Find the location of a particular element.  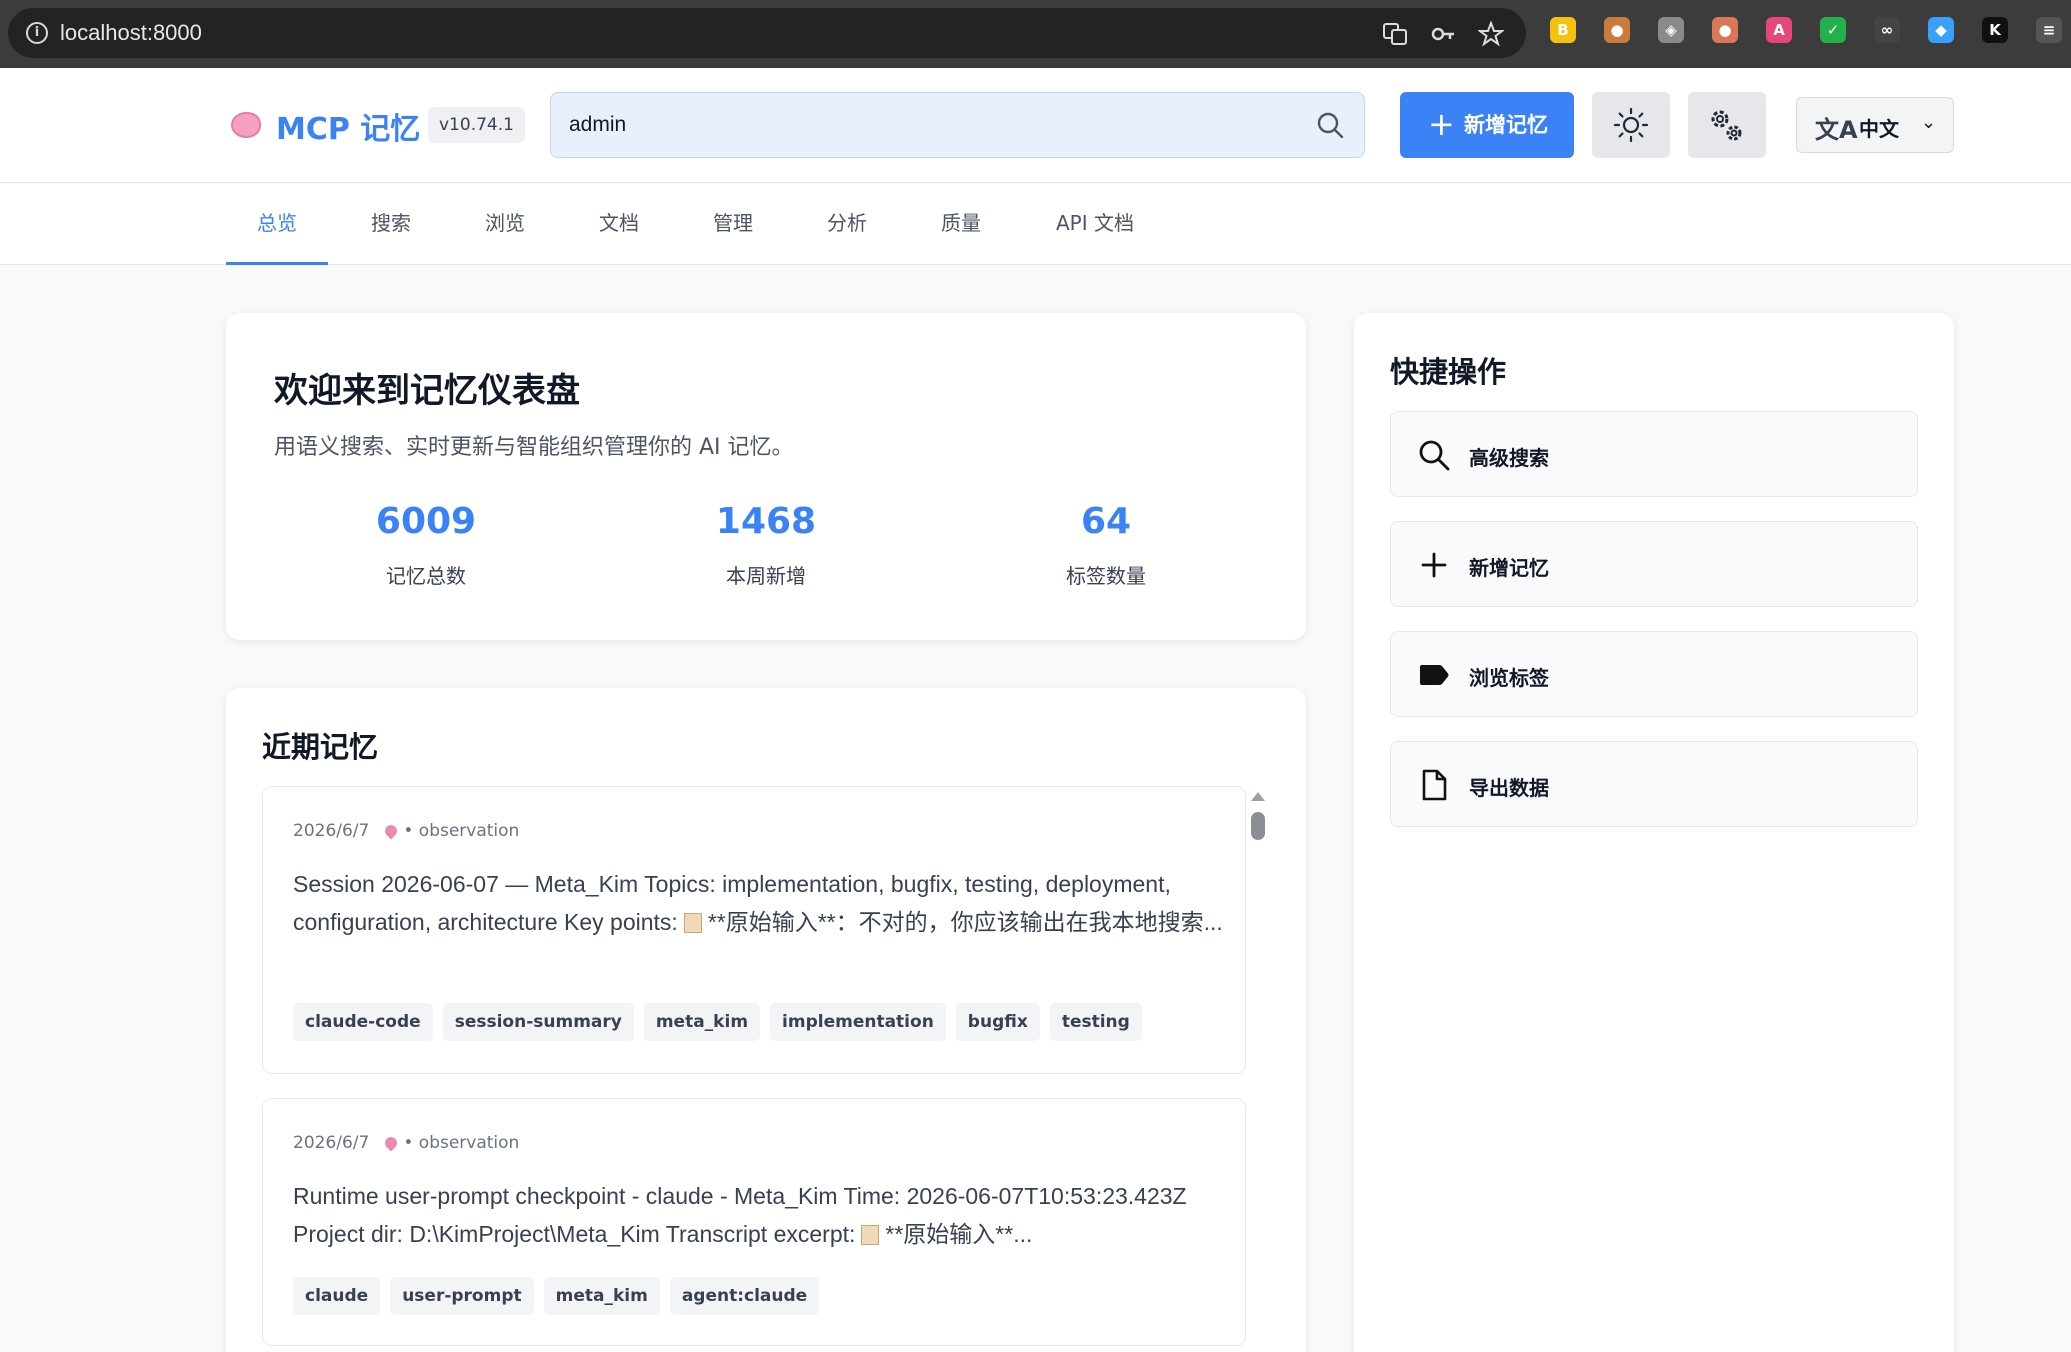

brain-icon is located at coordinates (246, 125).